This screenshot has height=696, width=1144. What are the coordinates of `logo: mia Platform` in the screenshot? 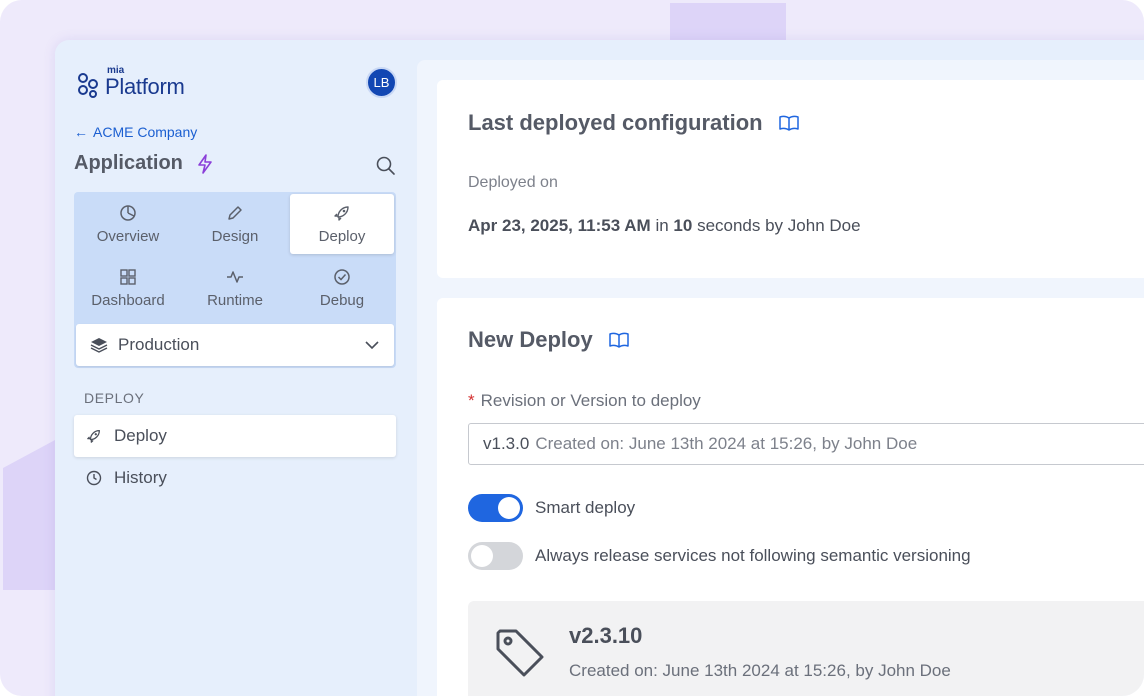 It's located at (131, 82).